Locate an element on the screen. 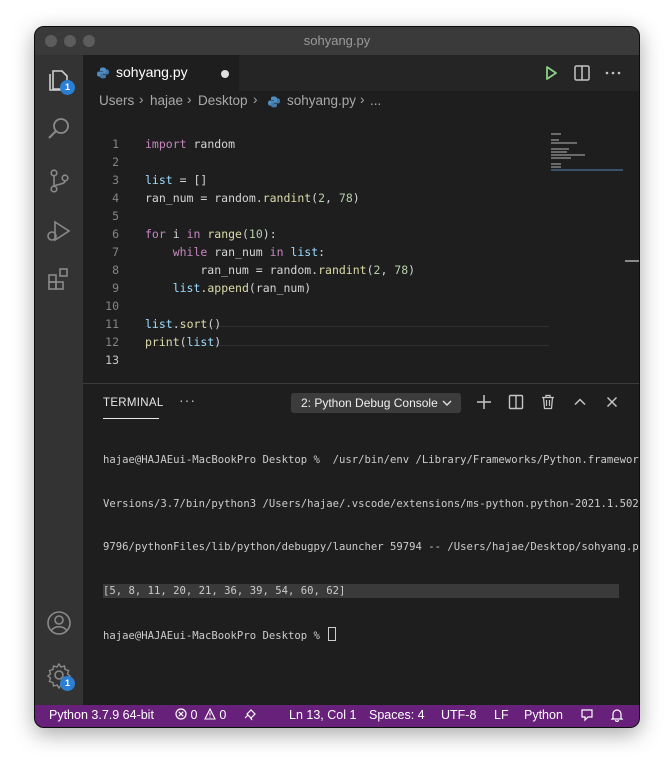 The width and height of the screenshot is (672, 768). eol-button: LF is located at coordinates (501, 715).